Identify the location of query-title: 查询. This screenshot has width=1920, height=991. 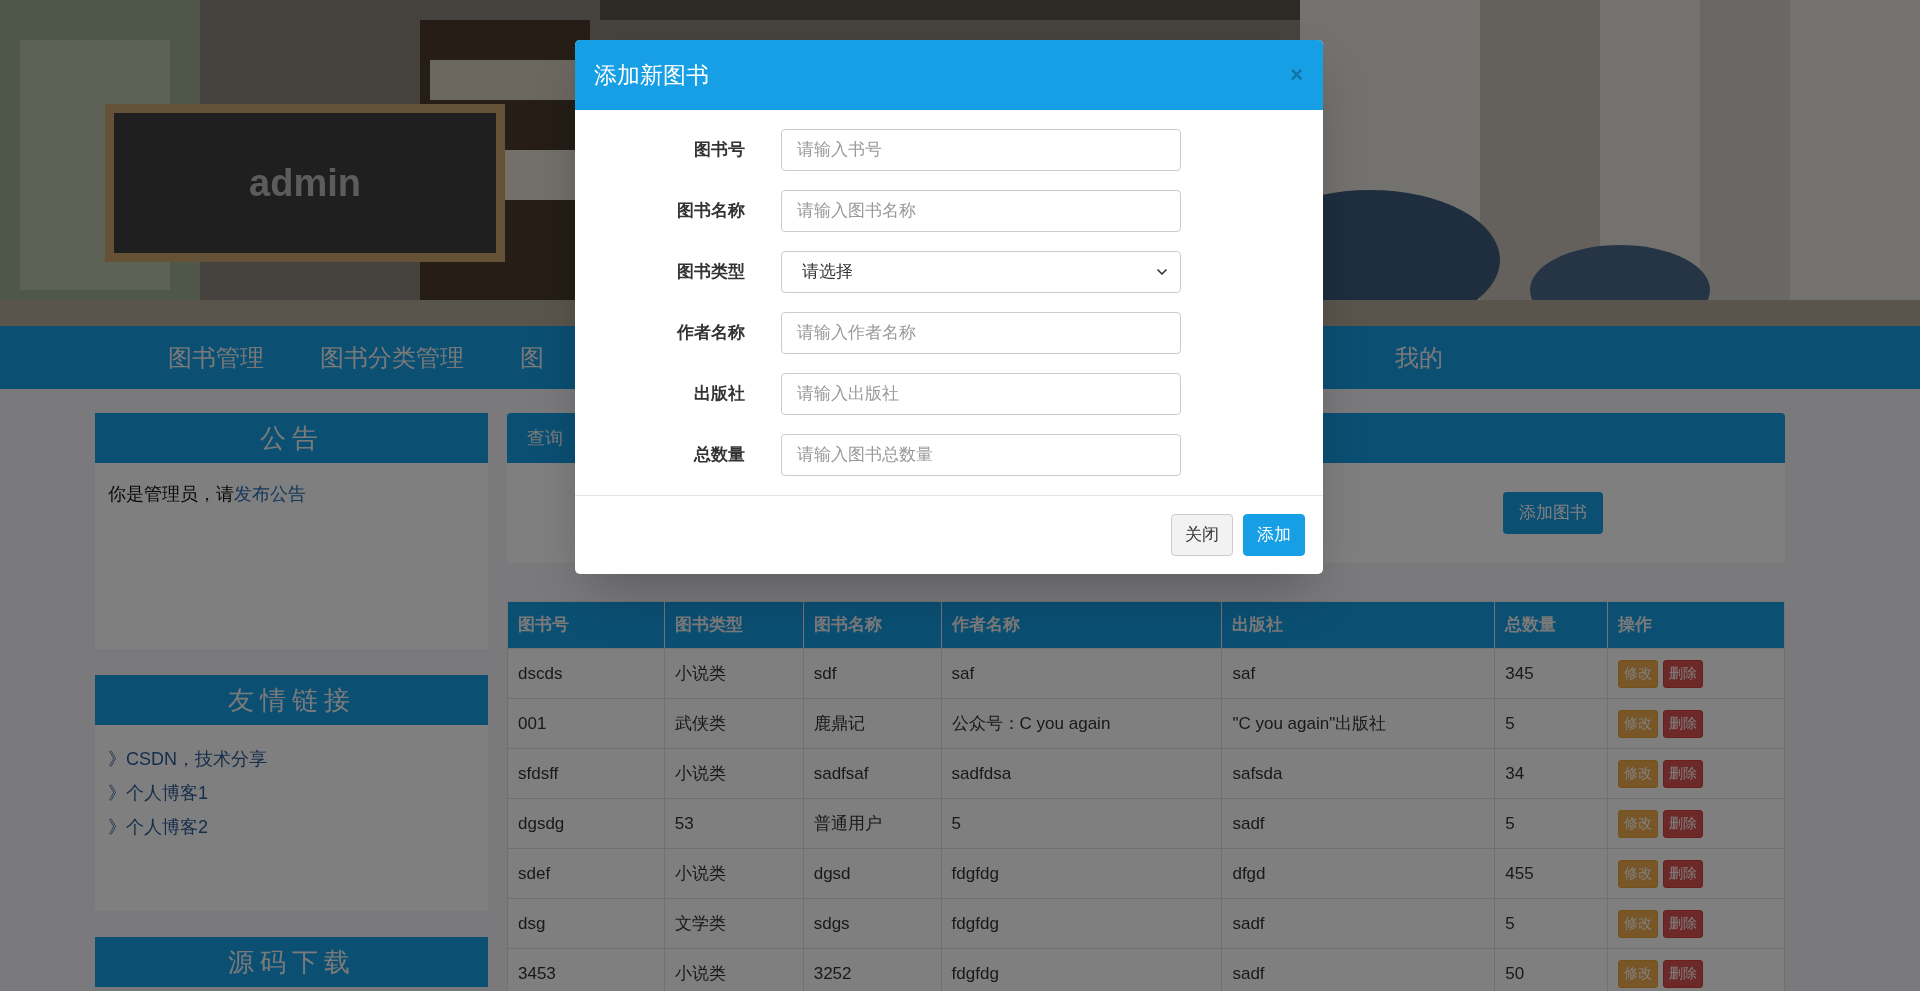
(545, 438).